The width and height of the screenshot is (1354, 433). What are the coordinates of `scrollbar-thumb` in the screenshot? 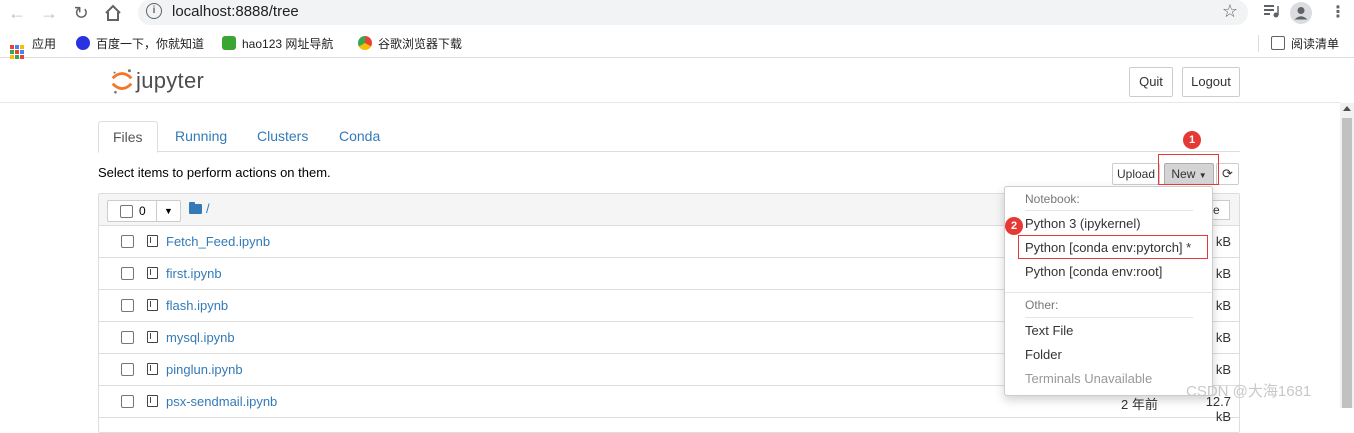 It's located at (1347, 263).